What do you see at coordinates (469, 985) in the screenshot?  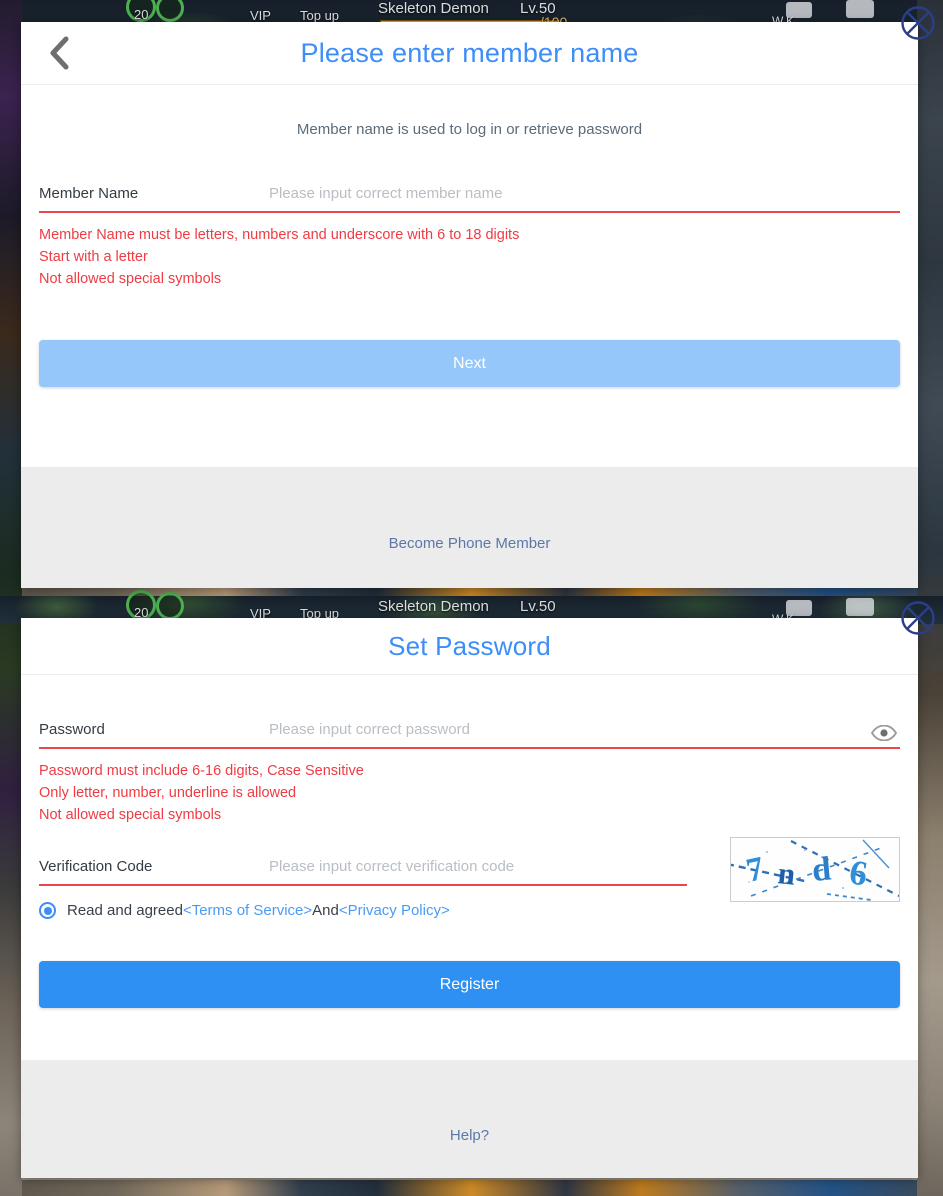 I see `register-button: Register` at bounding box center [469, 985].